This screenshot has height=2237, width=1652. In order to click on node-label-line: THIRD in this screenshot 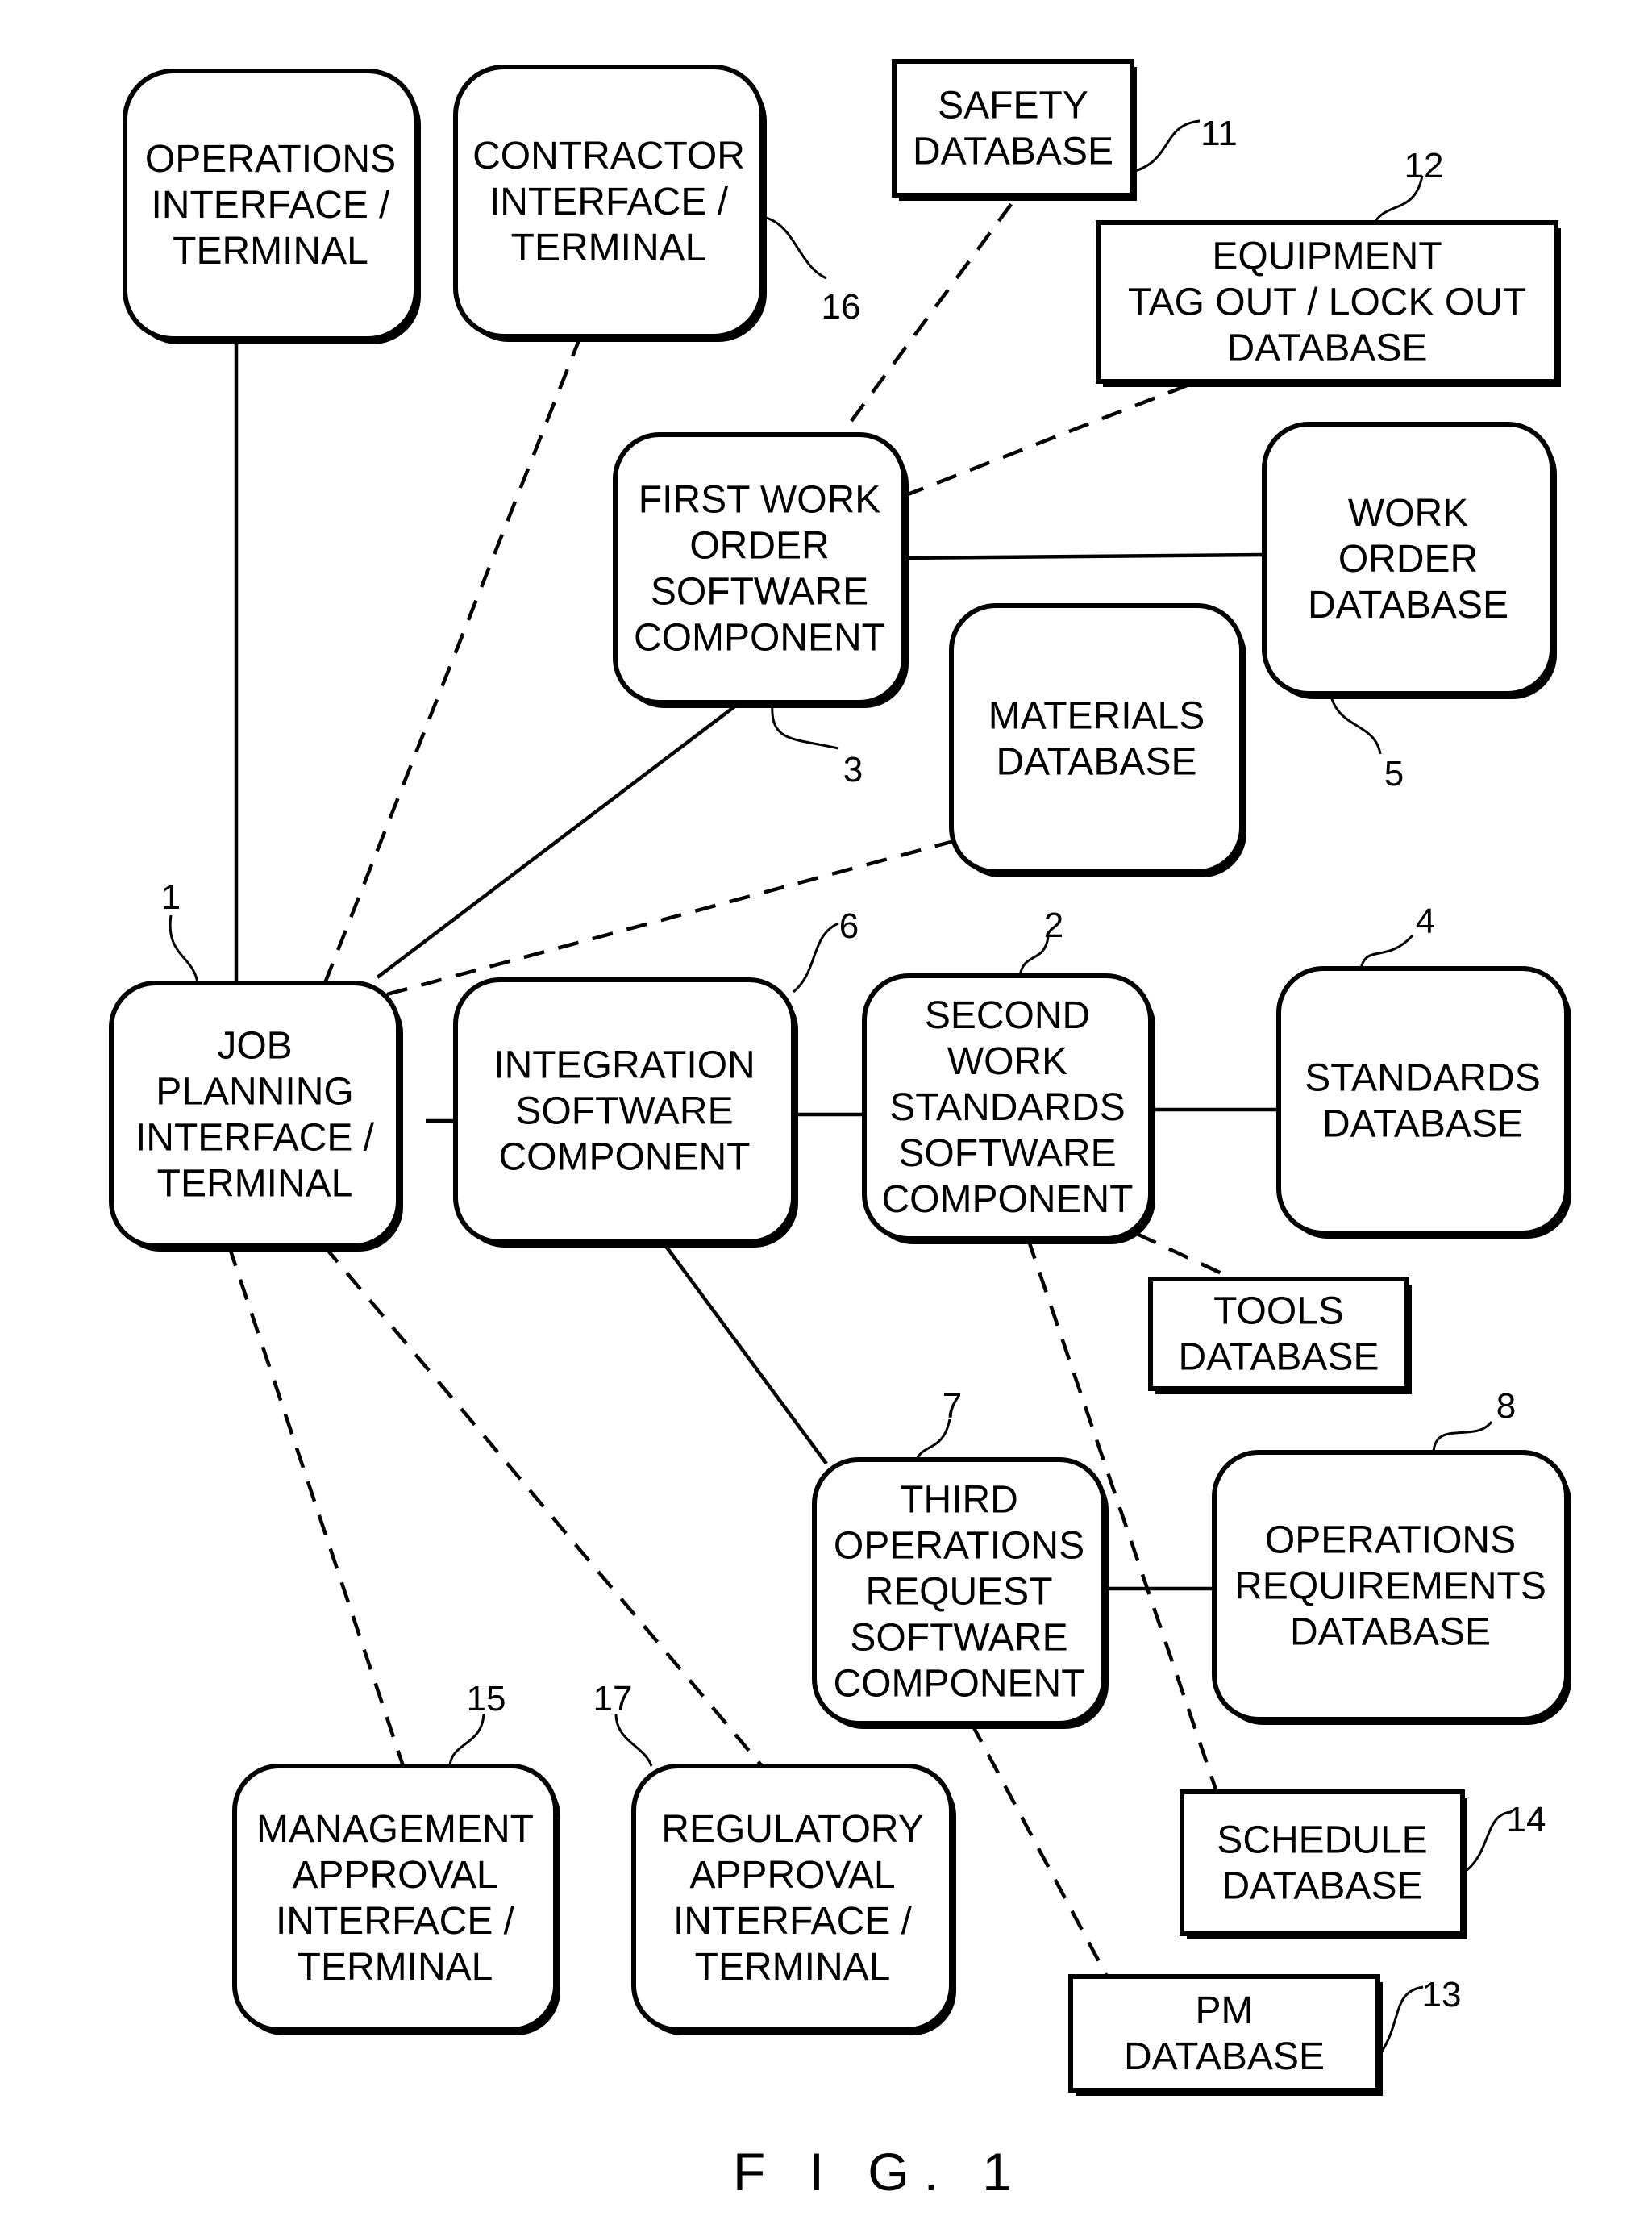, I will do `click(959, 1499)`.